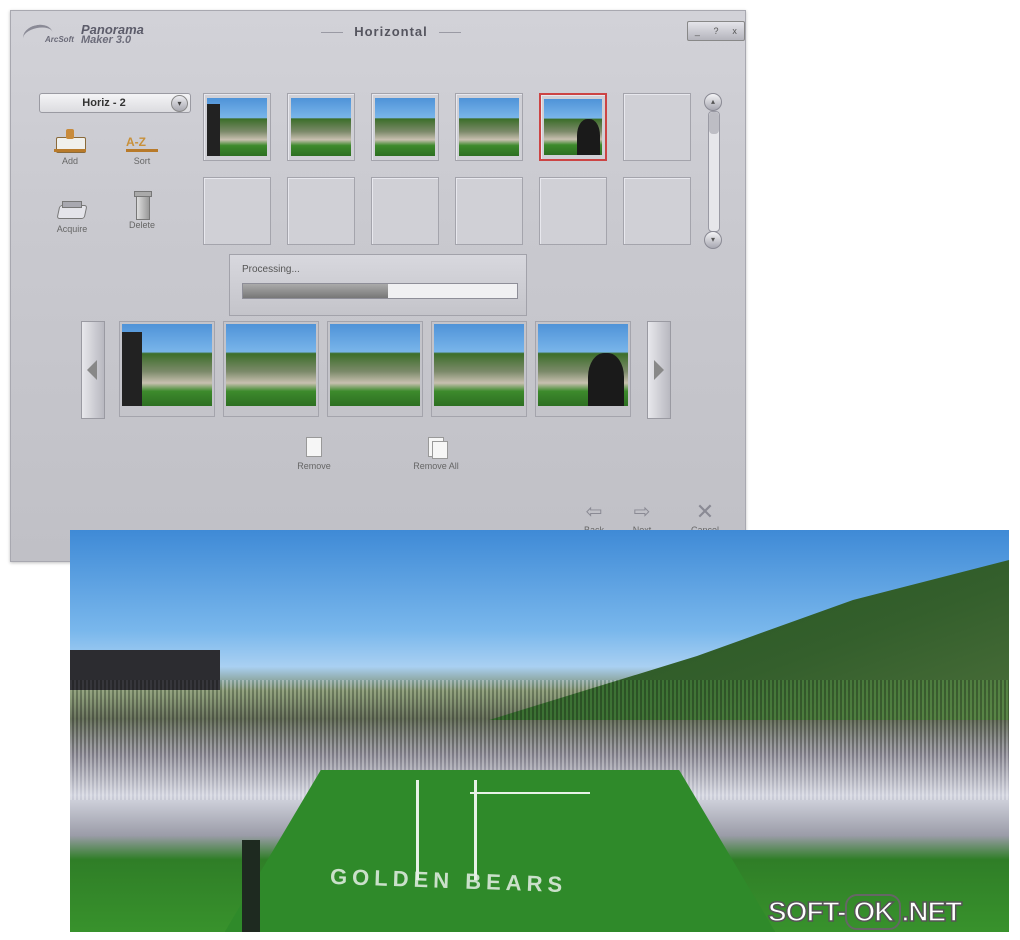 The width and height of the screenshot is (1020, 940). What do you see at coordinates (713, 102) in the screenshot?
I see `scroll-up-button: ▴` at bounding box center [713, 102].